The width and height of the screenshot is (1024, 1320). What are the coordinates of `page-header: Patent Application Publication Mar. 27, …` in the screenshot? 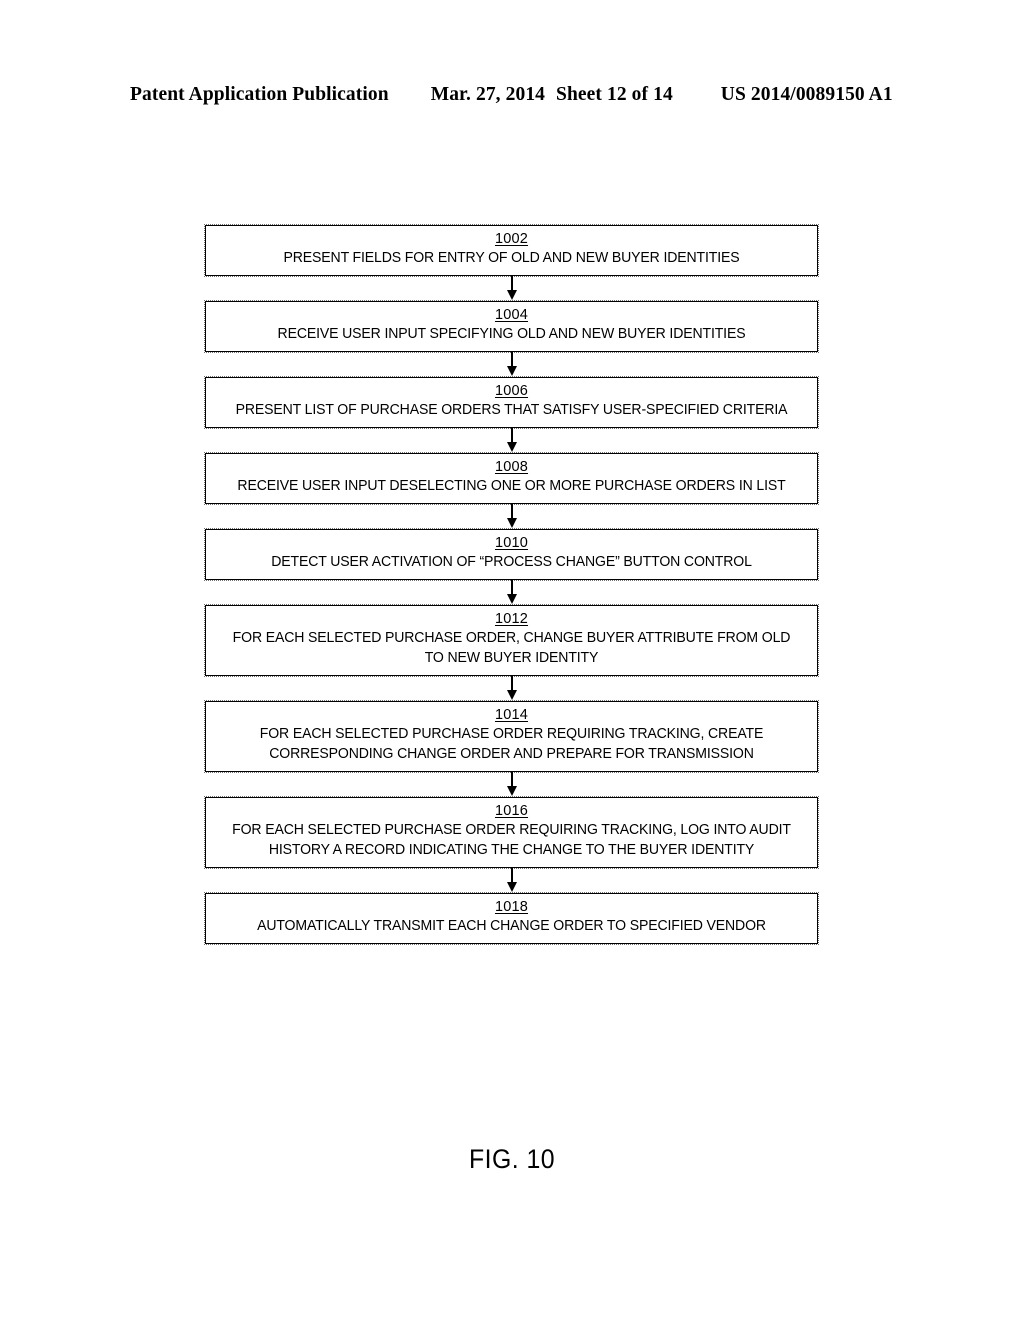 It's located at (511, 97).